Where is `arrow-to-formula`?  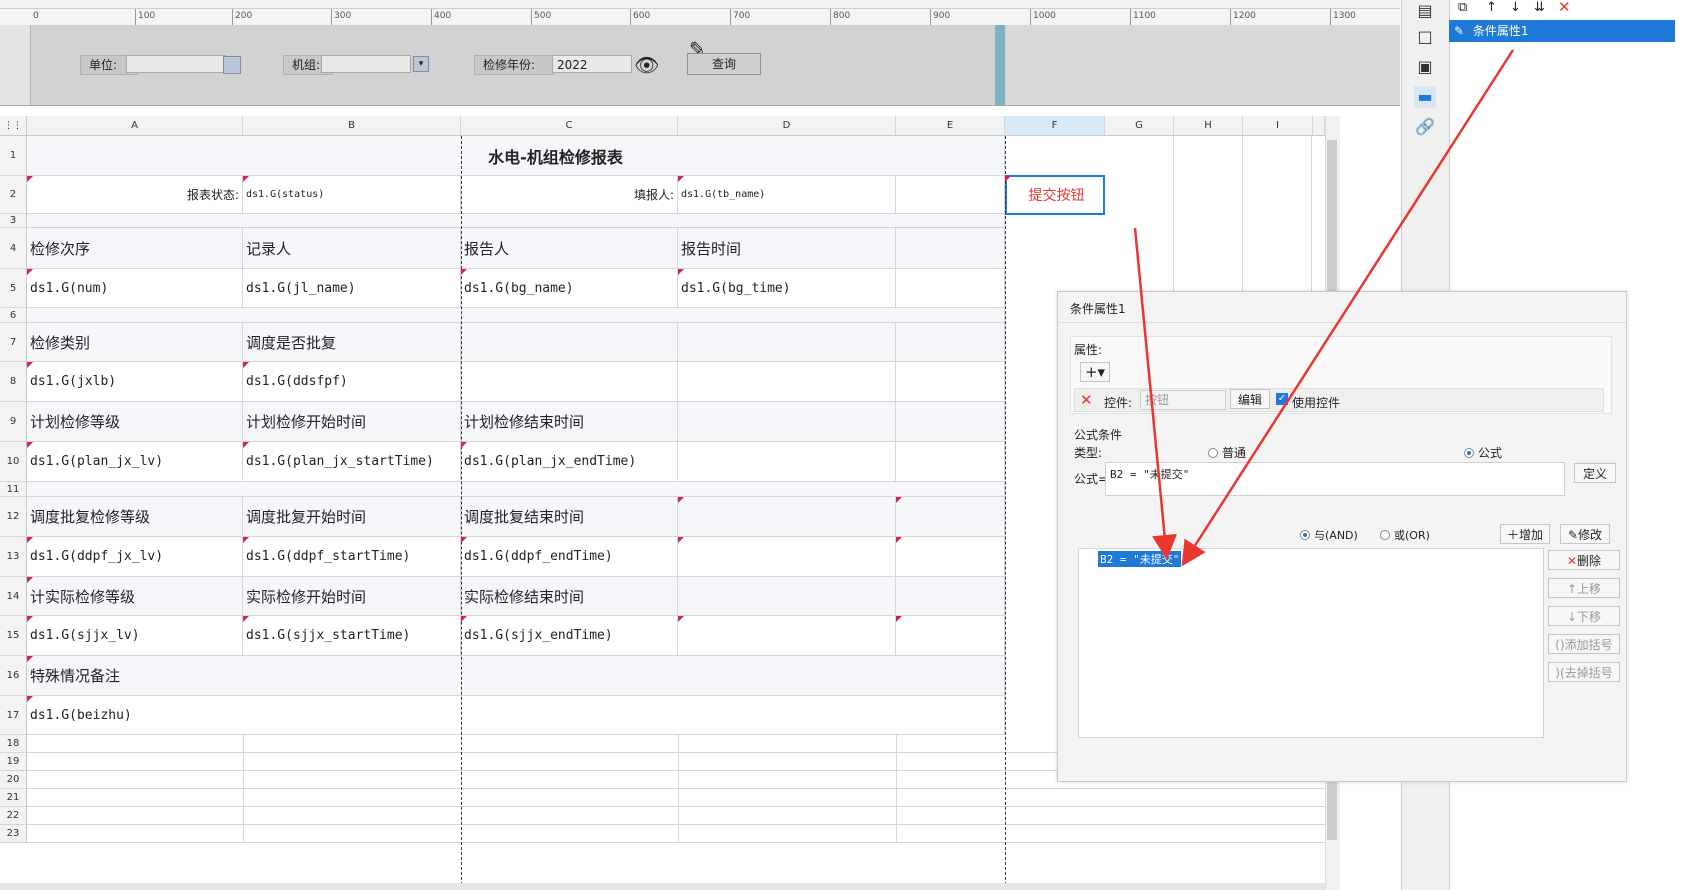 arrow-to-formula is located at coordinates (1155, 393).